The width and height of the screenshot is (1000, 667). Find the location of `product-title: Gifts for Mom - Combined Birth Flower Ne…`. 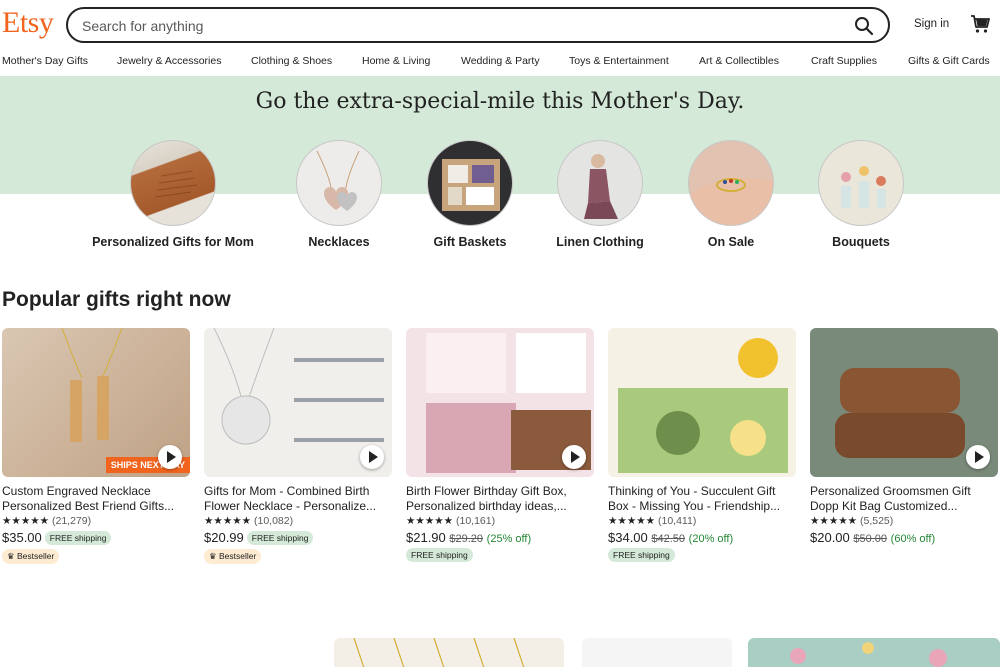

product-title: Gifts for Mom - Combined Birth Flower Ne… is located at coordinates (298, 499).